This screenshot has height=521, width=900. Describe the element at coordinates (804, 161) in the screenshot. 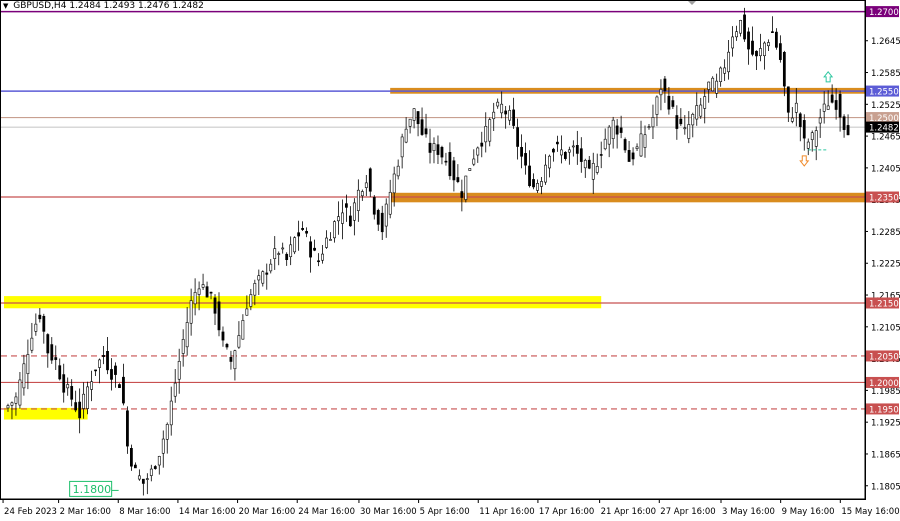

I see `down-arrow-icon` at that location.